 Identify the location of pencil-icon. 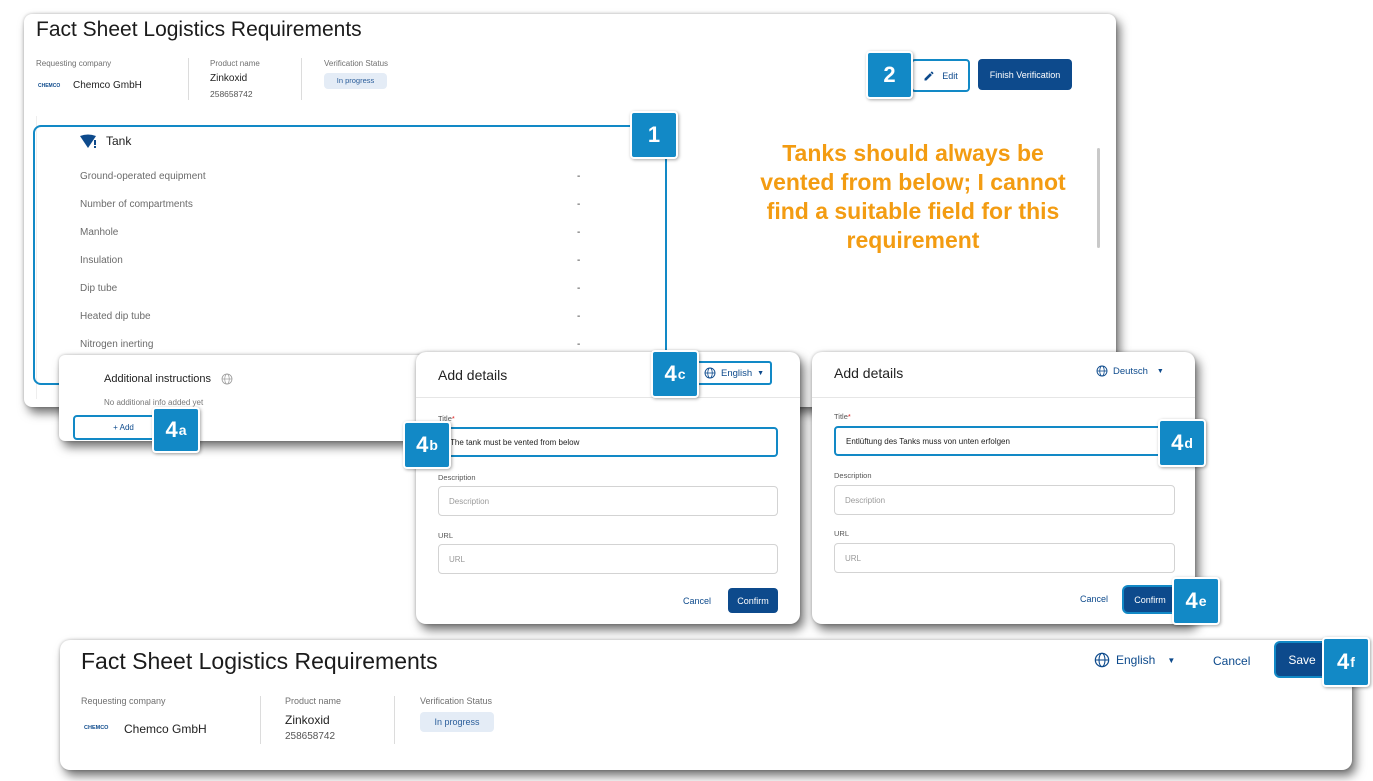
(929, 75).